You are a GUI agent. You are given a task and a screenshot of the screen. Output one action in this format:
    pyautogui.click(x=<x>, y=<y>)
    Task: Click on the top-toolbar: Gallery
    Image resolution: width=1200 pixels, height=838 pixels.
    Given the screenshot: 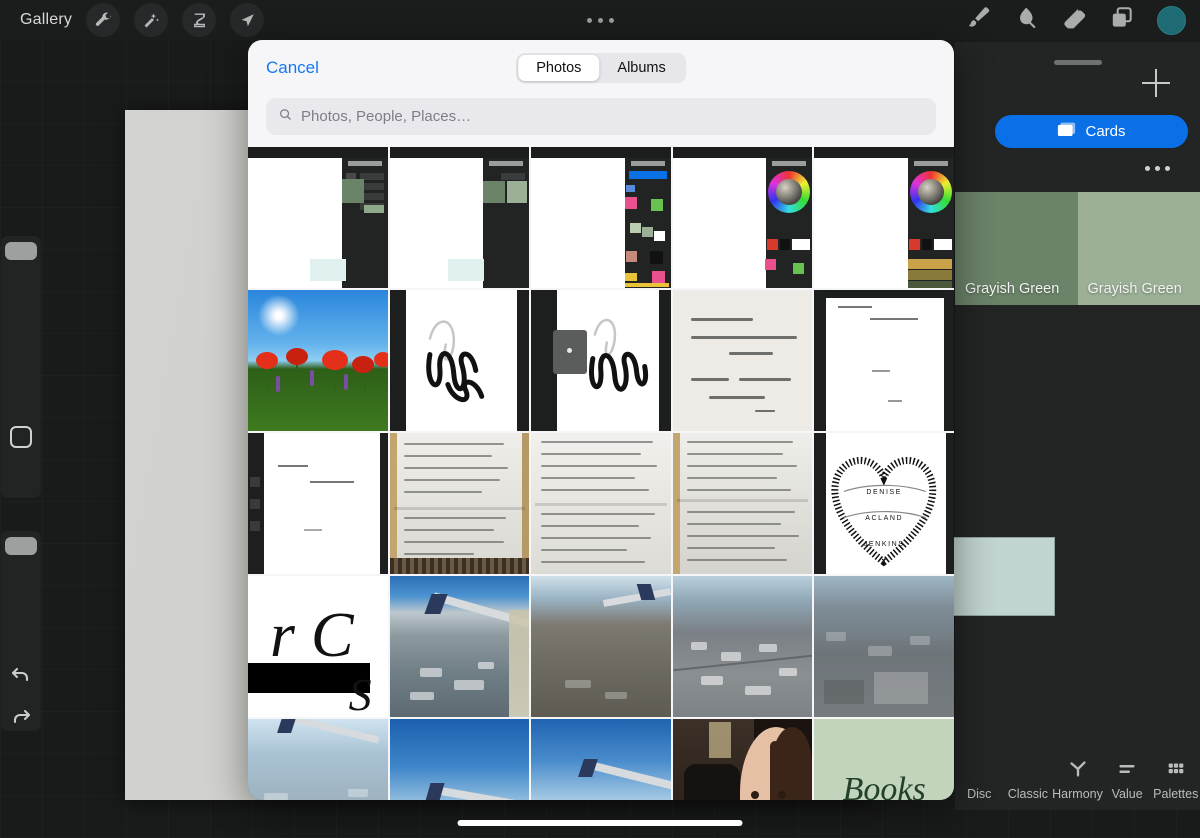 What is the action you would take?
    pyautogui.click(x=600, y=20)
    